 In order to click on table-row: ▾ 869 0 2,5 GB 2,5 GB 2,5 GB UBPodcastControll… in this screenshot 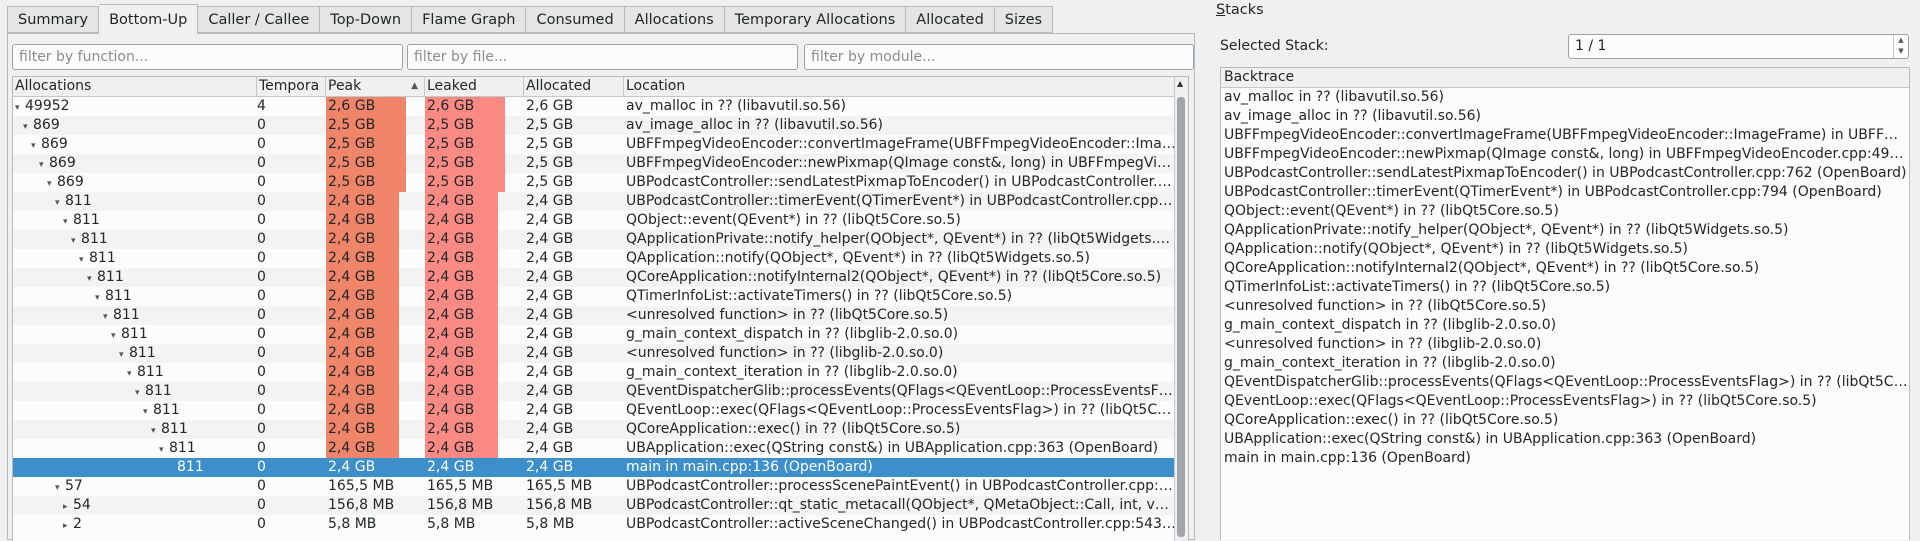, I will do `click(595, 182)`.